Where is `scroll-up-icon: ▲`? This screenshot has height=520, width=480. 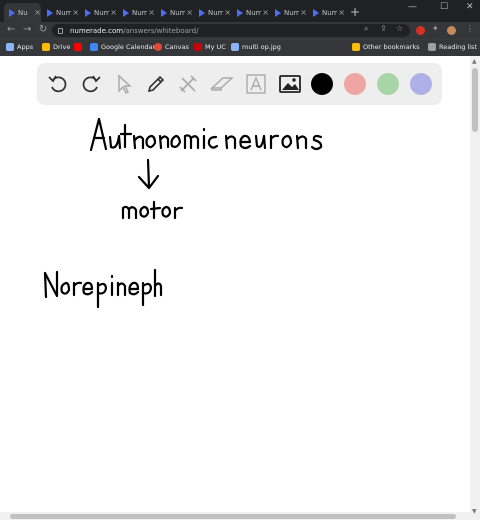
scroll-up-icon: ▲ is located at coordinates (474, 61).